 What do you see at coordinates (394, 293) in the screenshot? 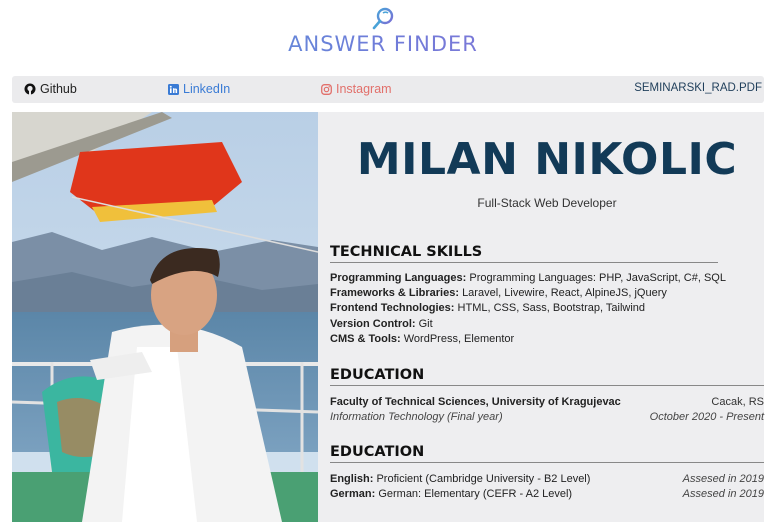
I see `skill-label: Frameworks & Libraries:` at bounding box center [394, 293].